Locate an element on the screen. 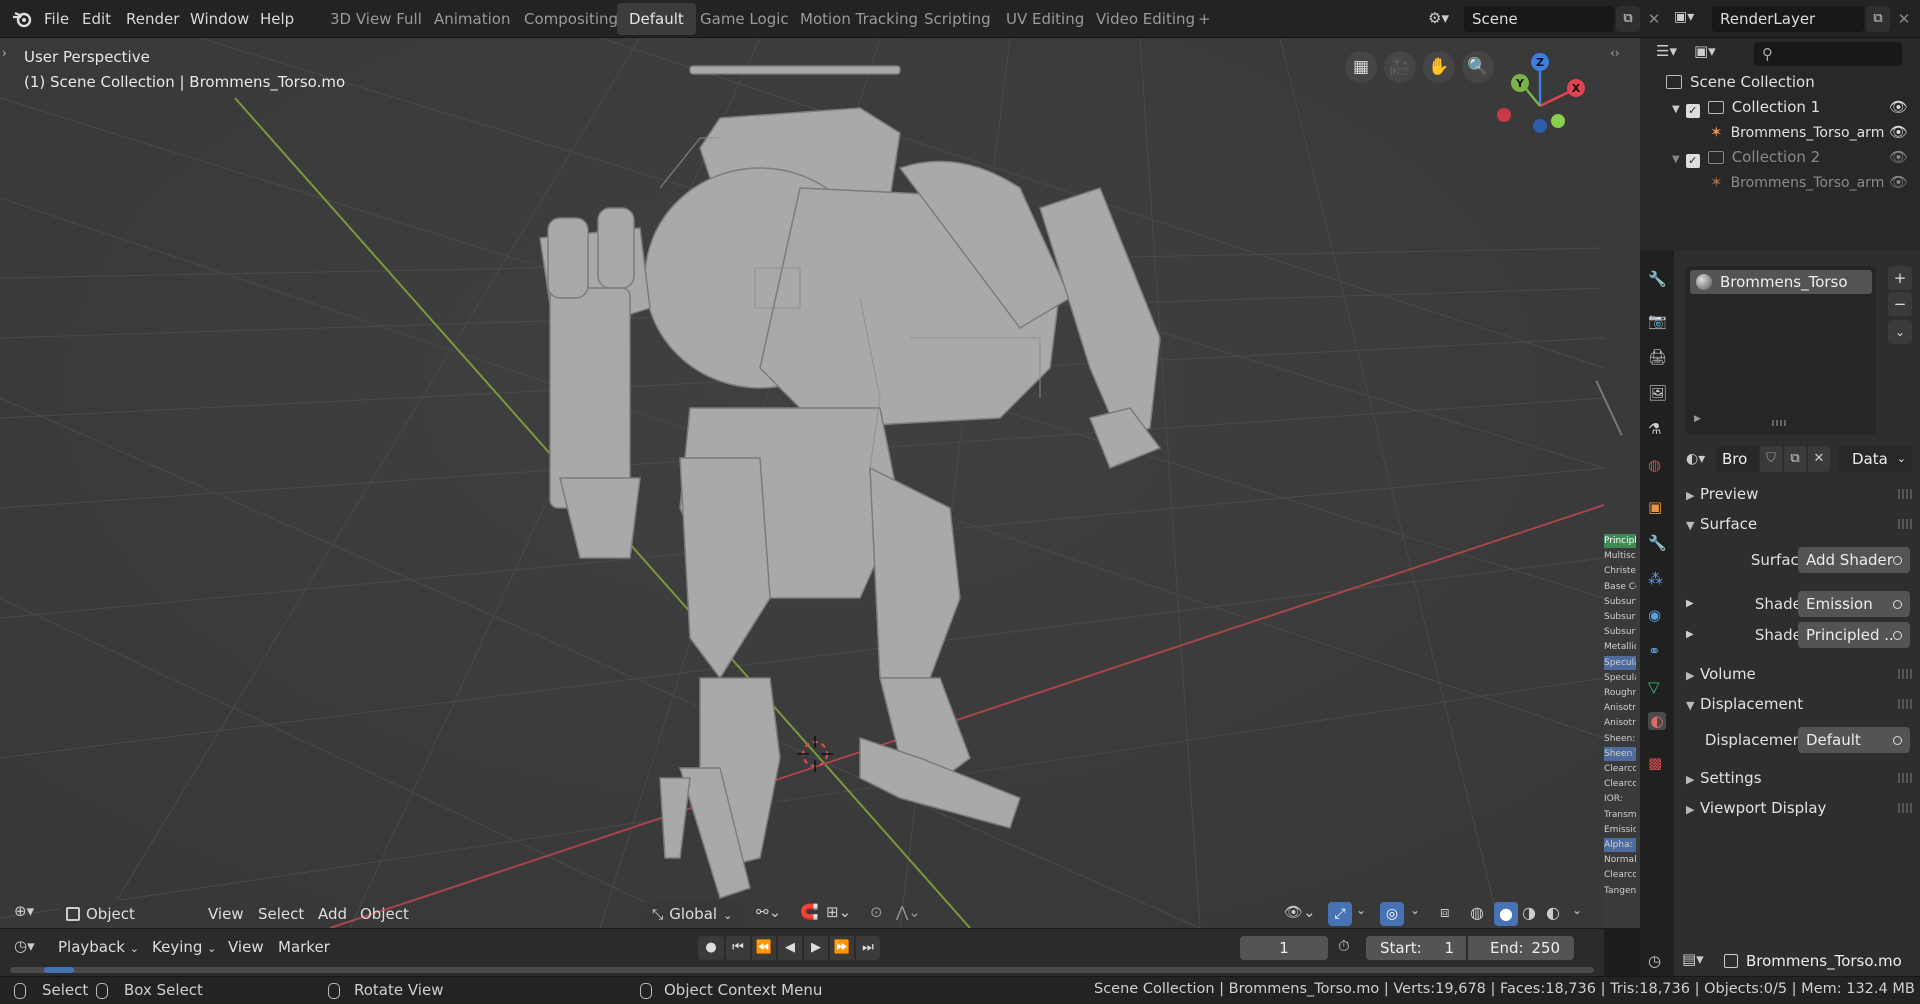 The width and height of the screenshot is (1920, 1004). start-frame-field: Start: 1 is located at coordinates (1416, 948).